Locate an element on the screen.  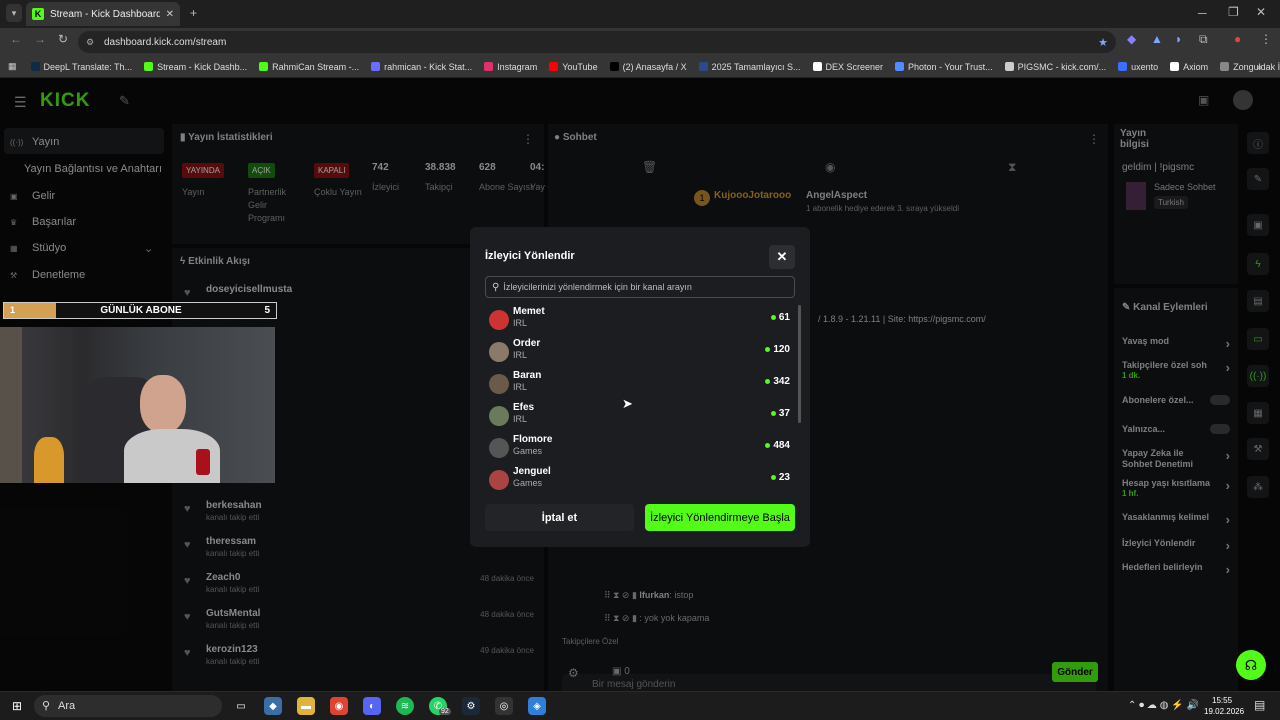
channel-search-field: ⚲ is located at coordinates (640, 287).